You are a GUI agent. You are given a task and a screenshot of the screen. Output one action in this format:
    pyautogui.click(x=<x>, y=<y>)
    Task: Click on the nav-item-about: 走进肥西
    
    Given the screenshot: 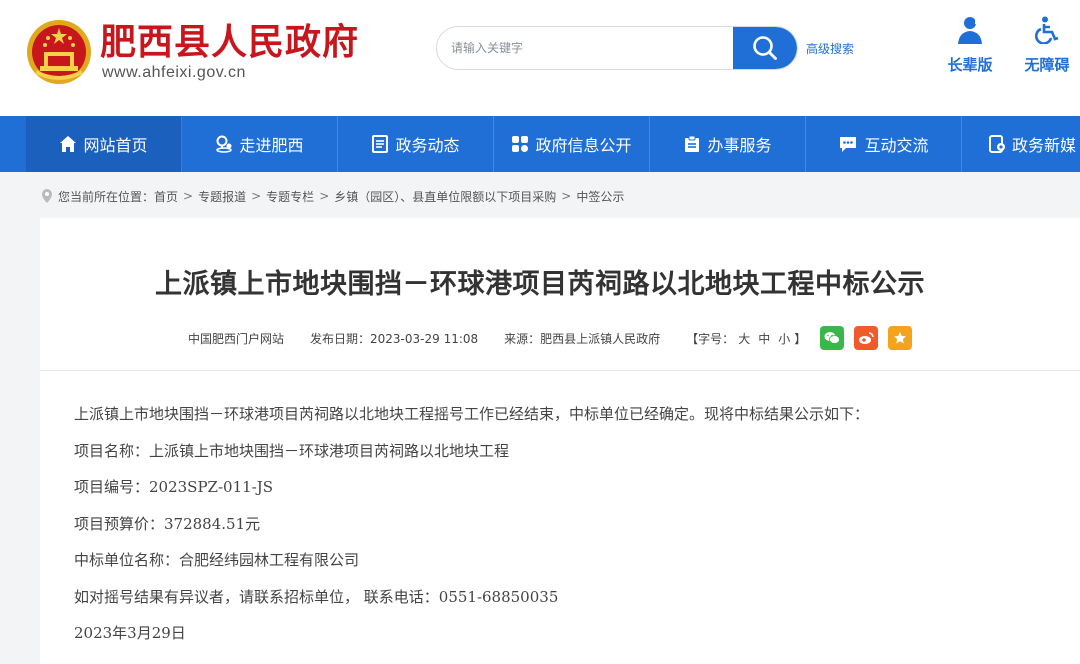 What is the action you would take?
    pyautogui.click(x=260, y=144)
    